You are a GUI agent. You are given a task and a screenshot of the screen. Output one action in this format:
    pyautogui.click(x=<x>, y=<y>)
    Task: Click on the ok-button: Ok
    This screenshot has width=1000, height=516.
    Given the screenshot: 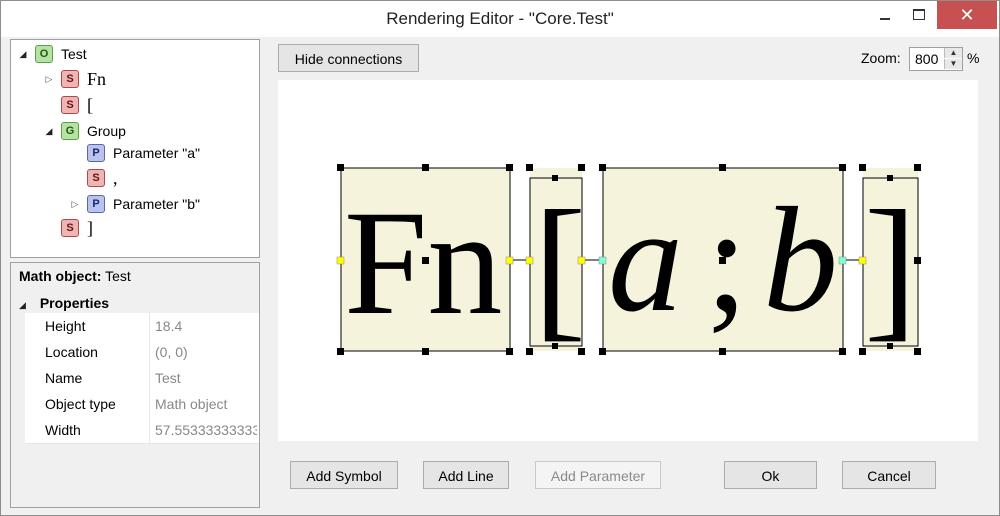 What is the action you would take?
    pyautogui.click(x=770, y=475)
    